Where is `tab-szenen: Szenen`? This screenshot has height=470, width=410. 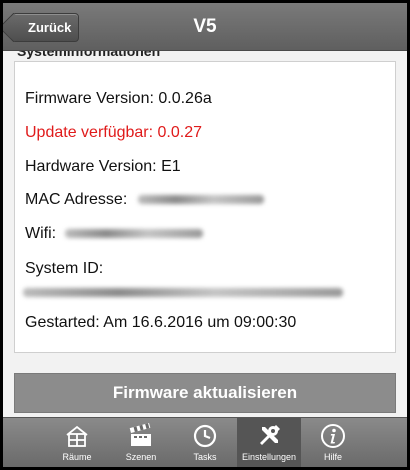
tab-szenen: Szenen is located at coordinates (141, 442).